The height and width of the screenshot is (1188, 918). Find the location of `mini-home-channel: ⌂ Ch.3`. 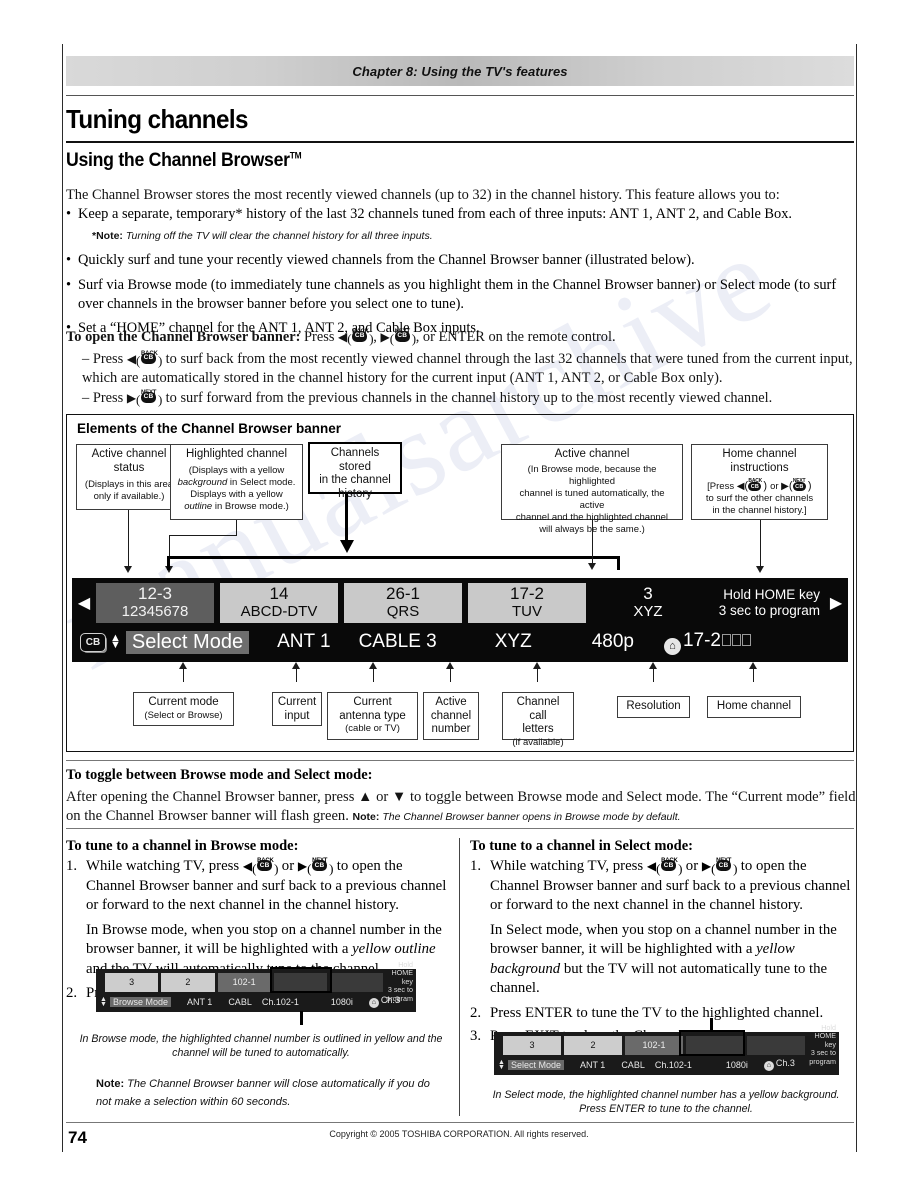

mini-home-channel: ⌂ Ch.3 is located at coordinates (384, 1001).